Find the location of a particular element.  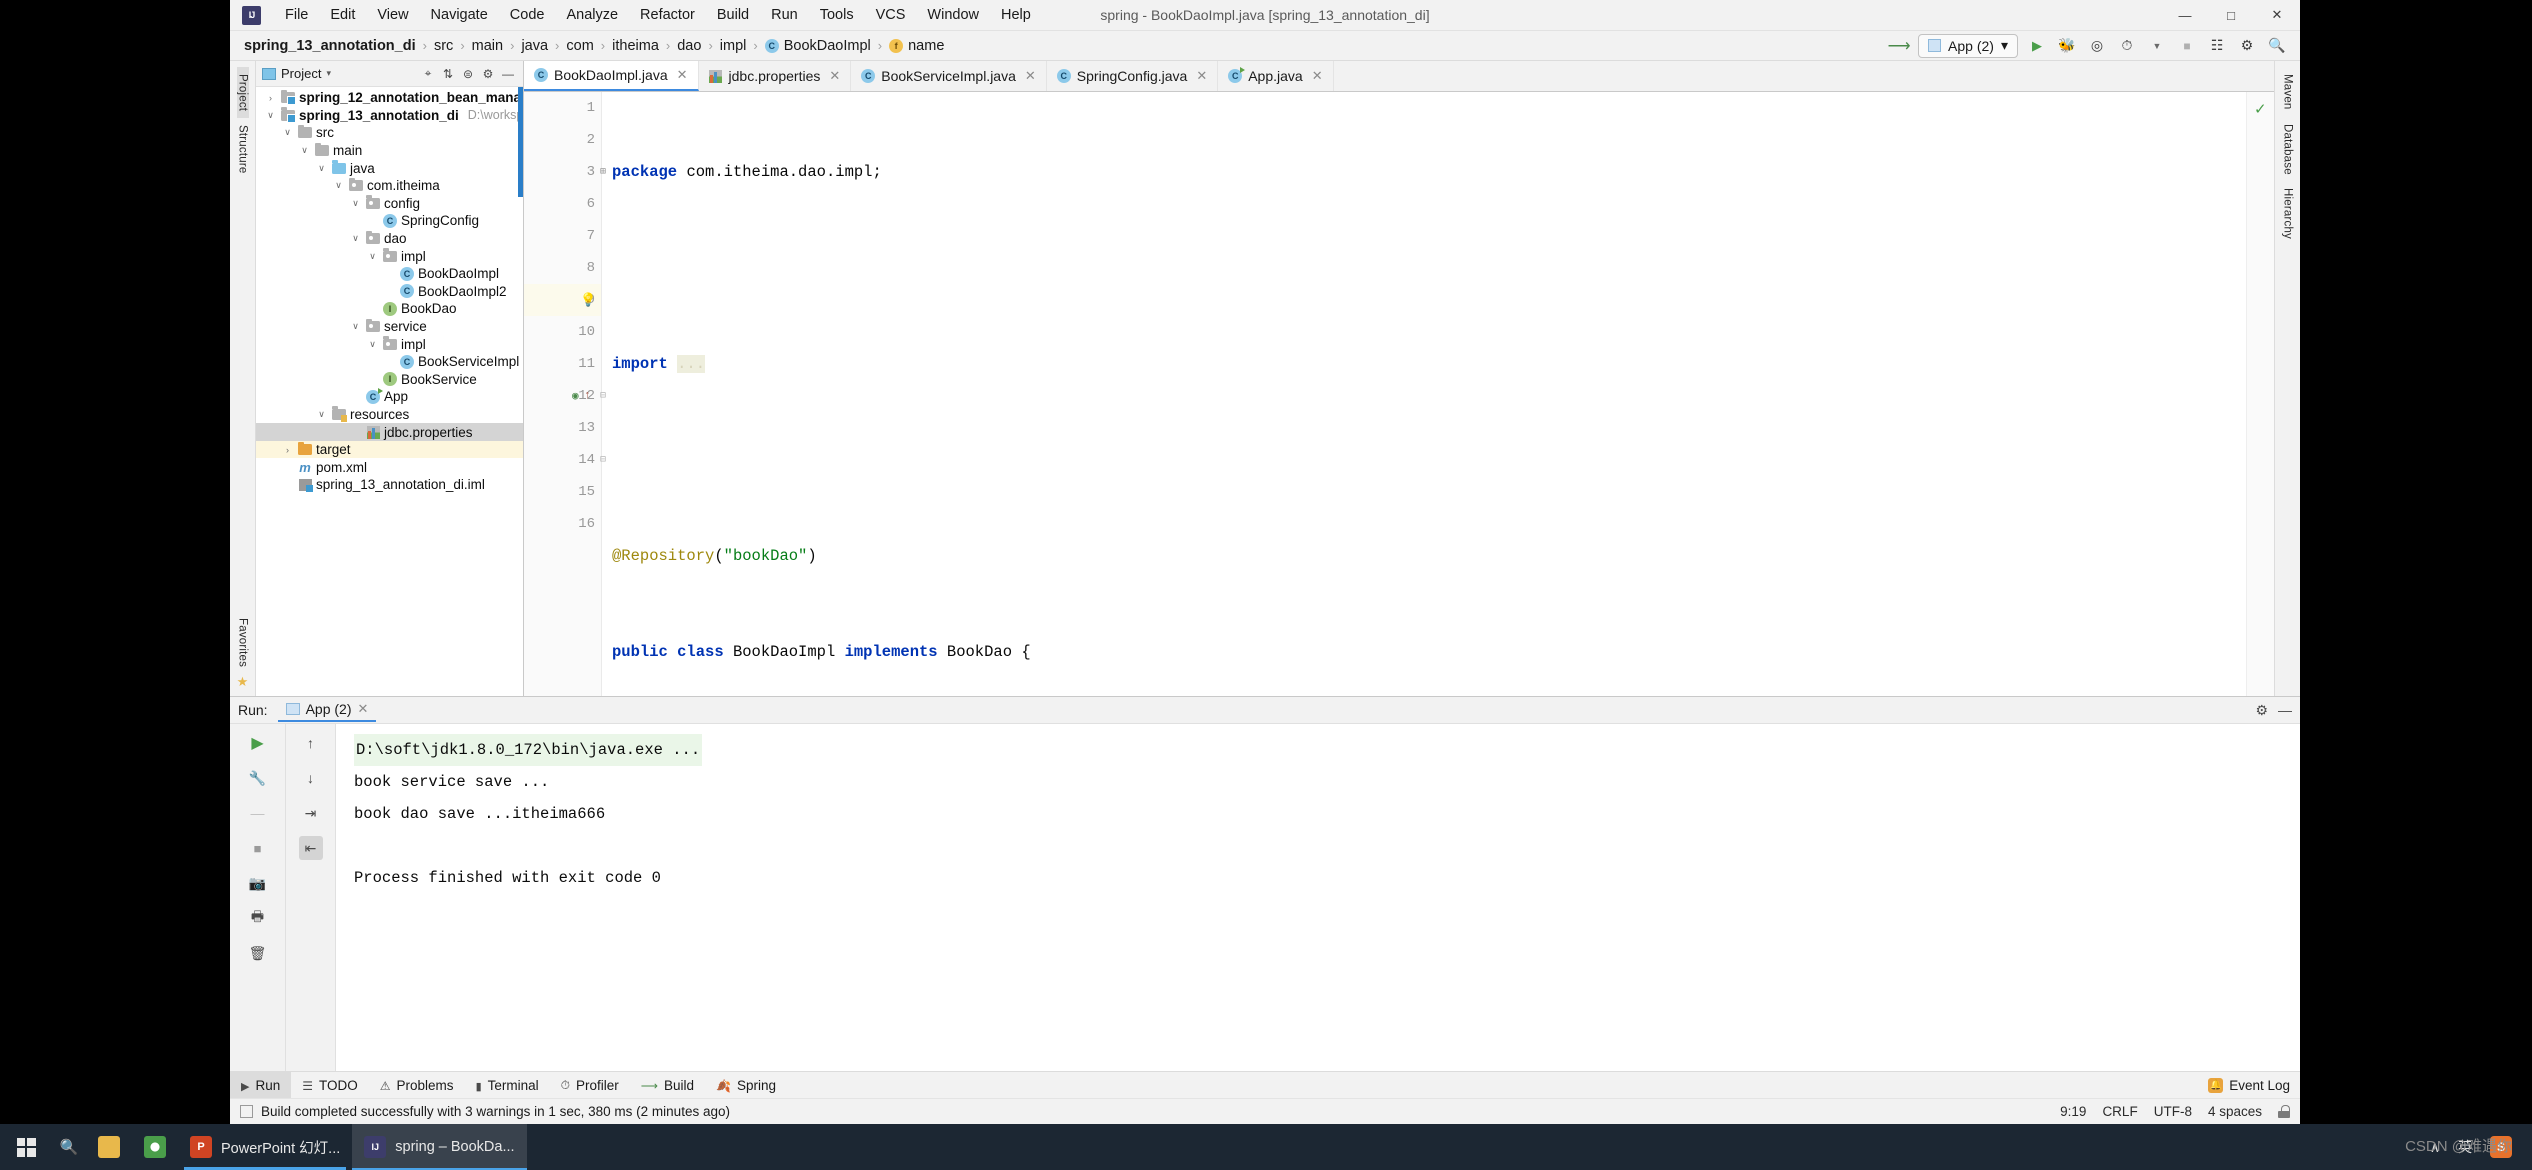

gutter-line-13: 13 is located at coordinates (562, 428).